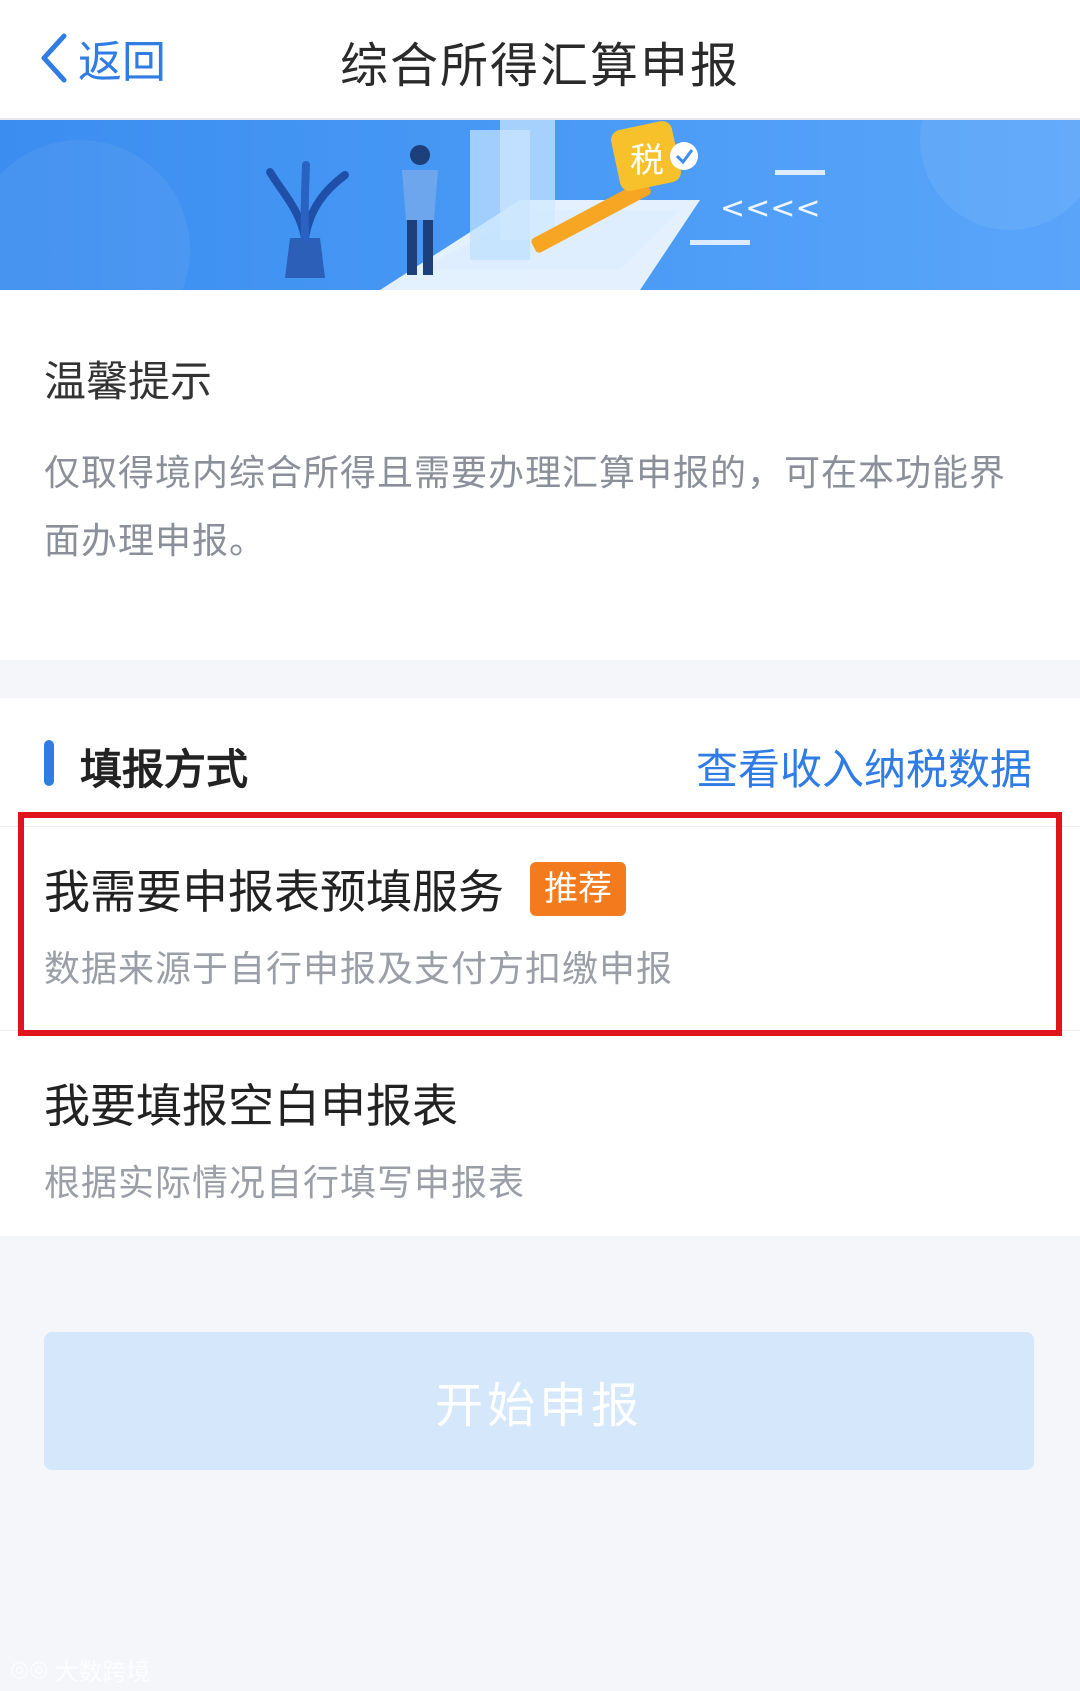 This screenshot has width=1080, height=1691. I want to click on navigation-bar: 返回 综合所得汇算申报, so click(540, 60).